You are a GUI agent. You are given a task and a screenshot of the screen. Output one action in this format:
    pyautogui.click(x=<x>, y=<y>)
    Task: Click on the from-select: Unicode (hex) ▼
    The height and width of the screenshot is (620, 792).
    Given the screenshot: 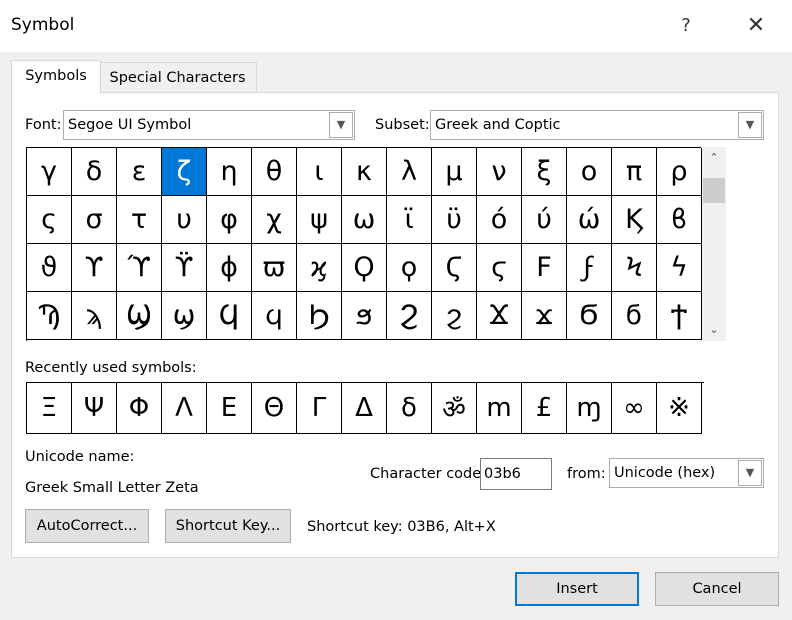 What is the action you would take?
    pyautogui.click(x=686, y=473)
    